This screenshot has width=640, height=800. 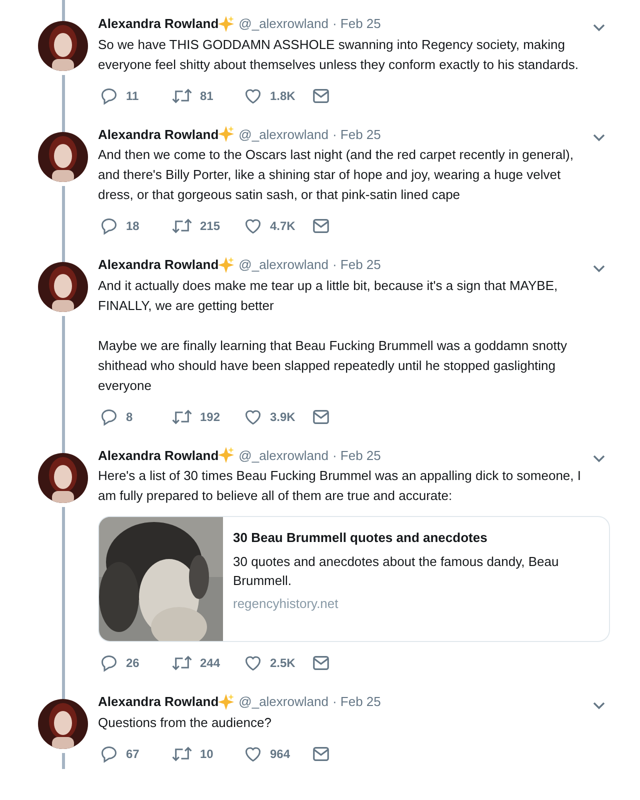 I want to click on reply-count: 11, so click(x=132, y=96).